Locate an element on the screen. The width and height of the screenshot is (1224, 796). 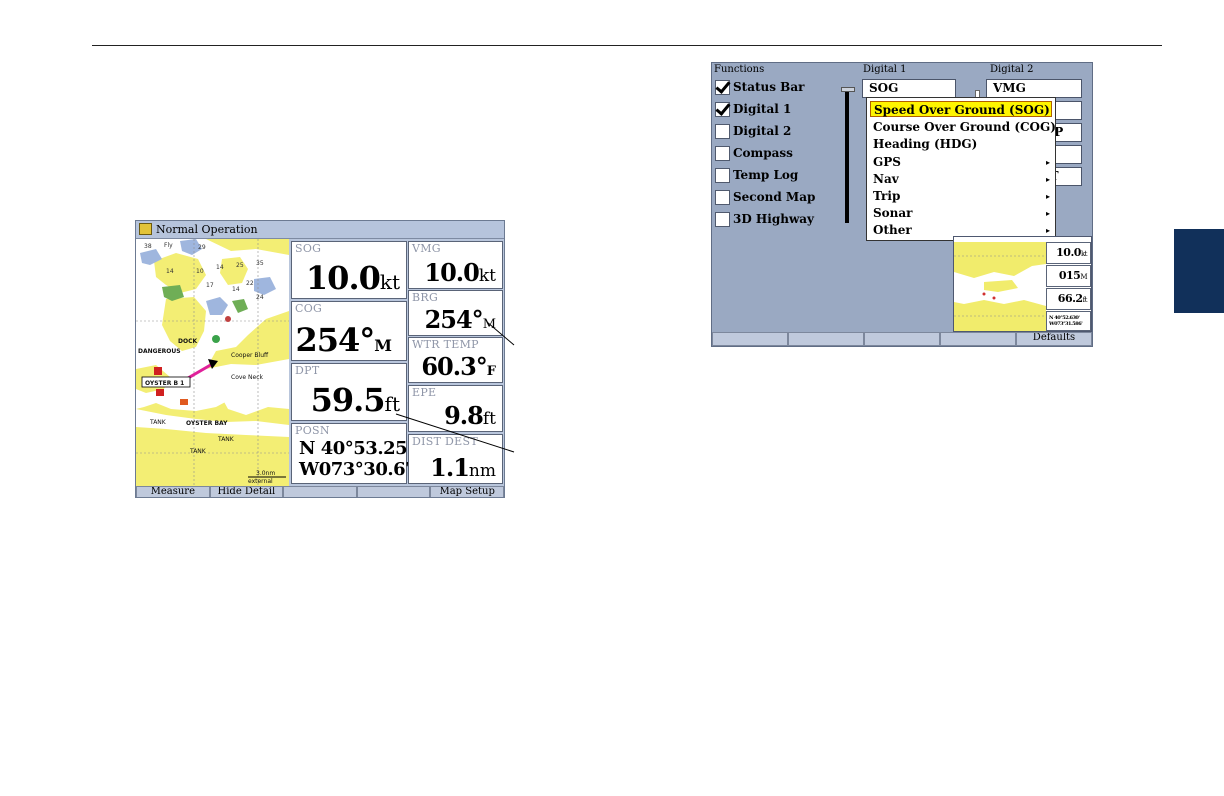
digital2-header: Digital 2 is located at coordinates (1012, 69).